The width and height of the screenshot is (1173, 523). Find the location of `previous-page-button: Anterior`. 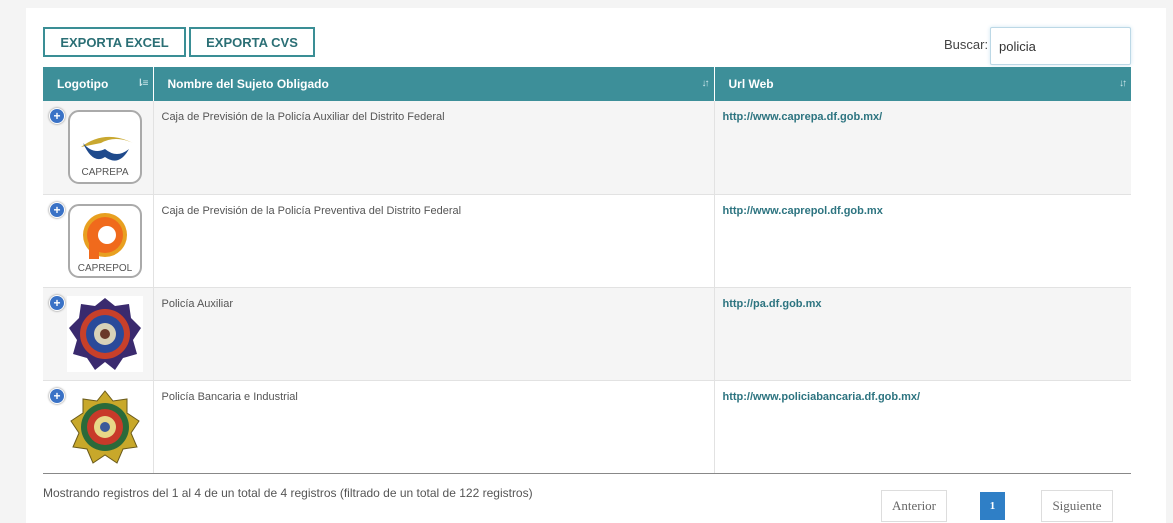

previous-page-button: Anterior is located at coordinates (914, 506).